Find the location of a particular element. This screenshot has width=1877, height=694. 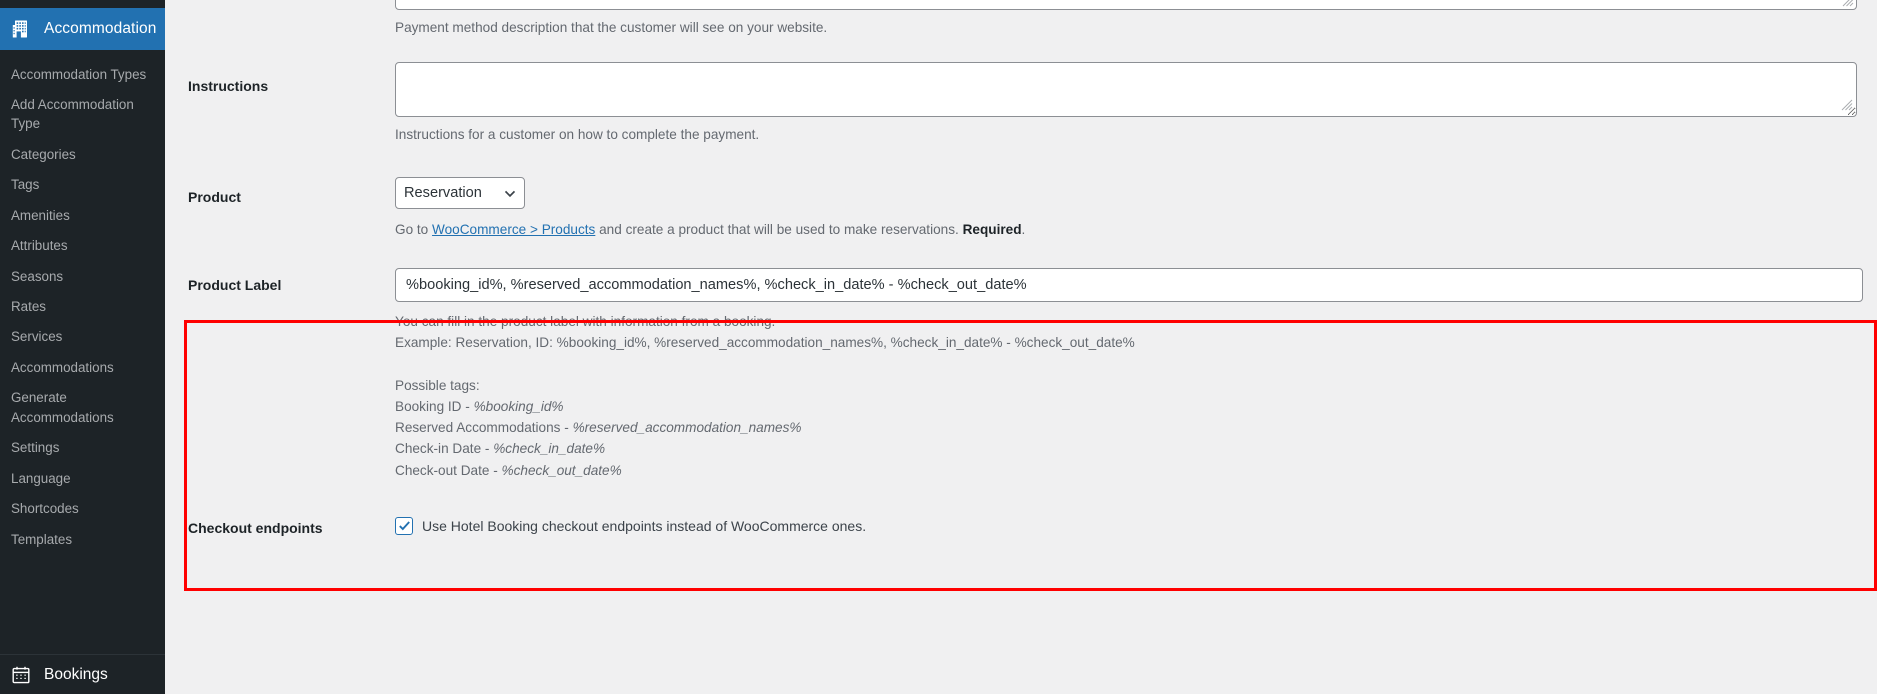

sidebar-item-shortcodes: Shortcodes is located at coordinates (82, 509).